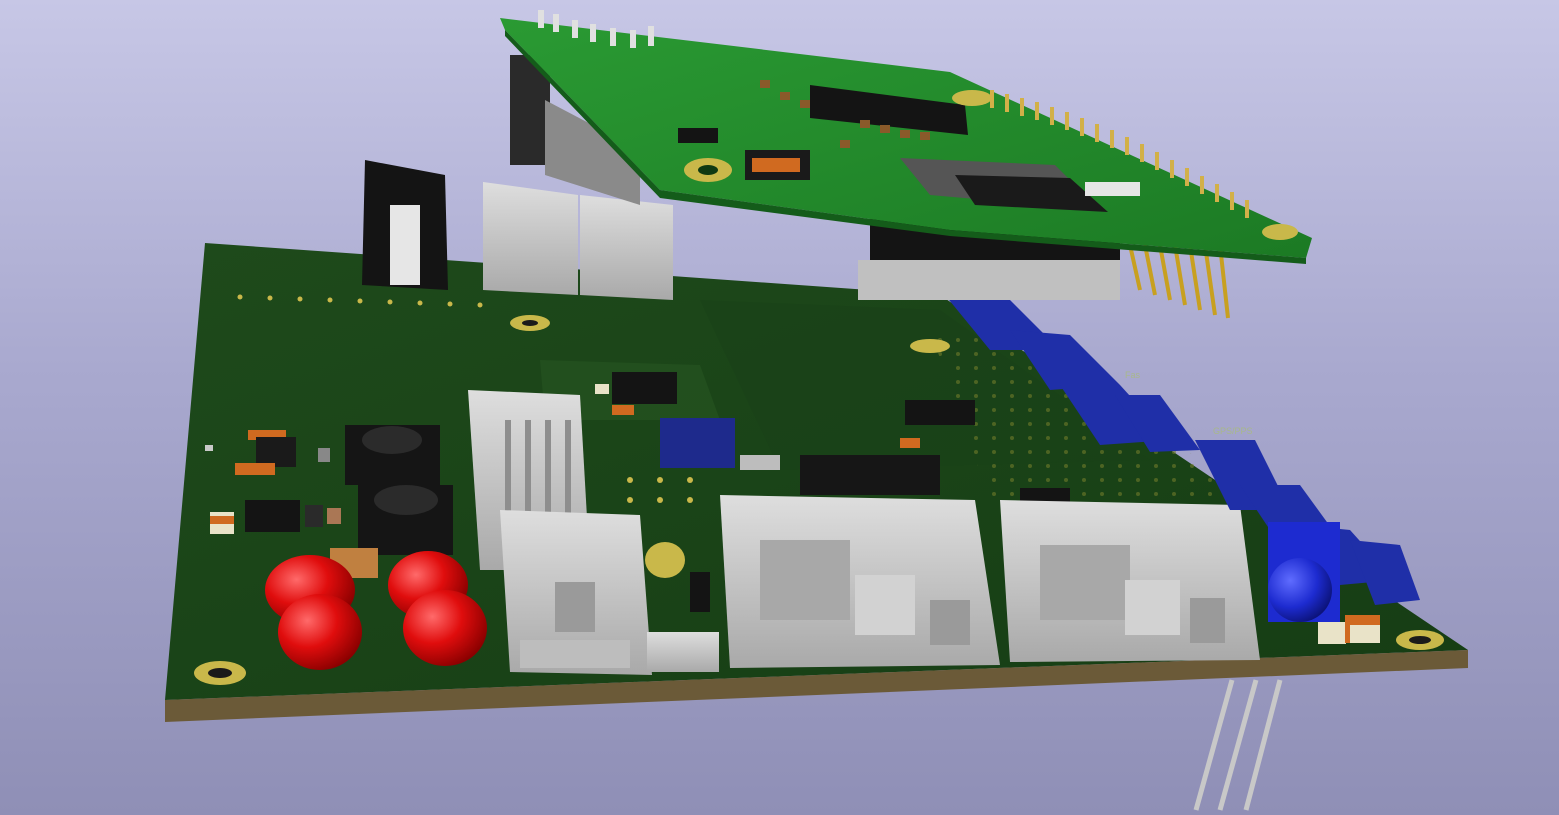  Describe the element at coordinates (405, 225) in the screenshot. I see `power-jack` at that location.